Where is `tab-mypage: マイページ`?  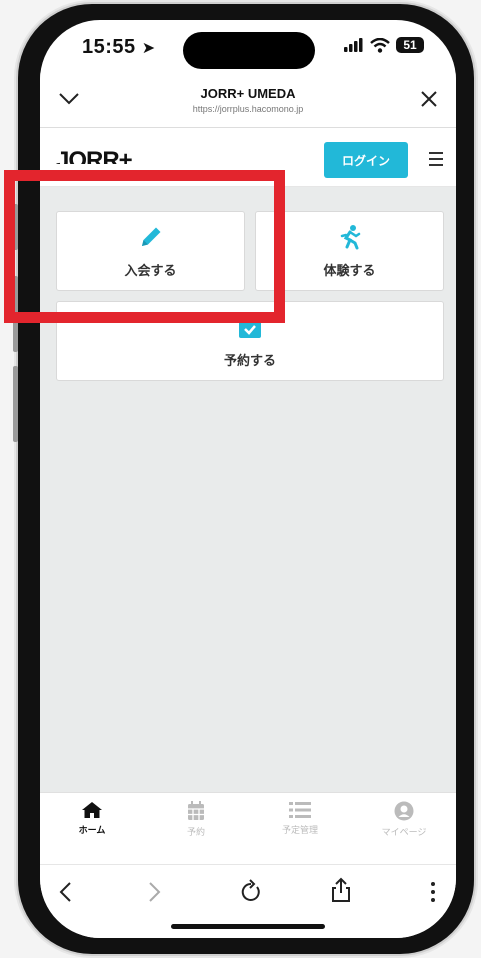 tab-mypage: マイページ is located at coordinates (404, 819).